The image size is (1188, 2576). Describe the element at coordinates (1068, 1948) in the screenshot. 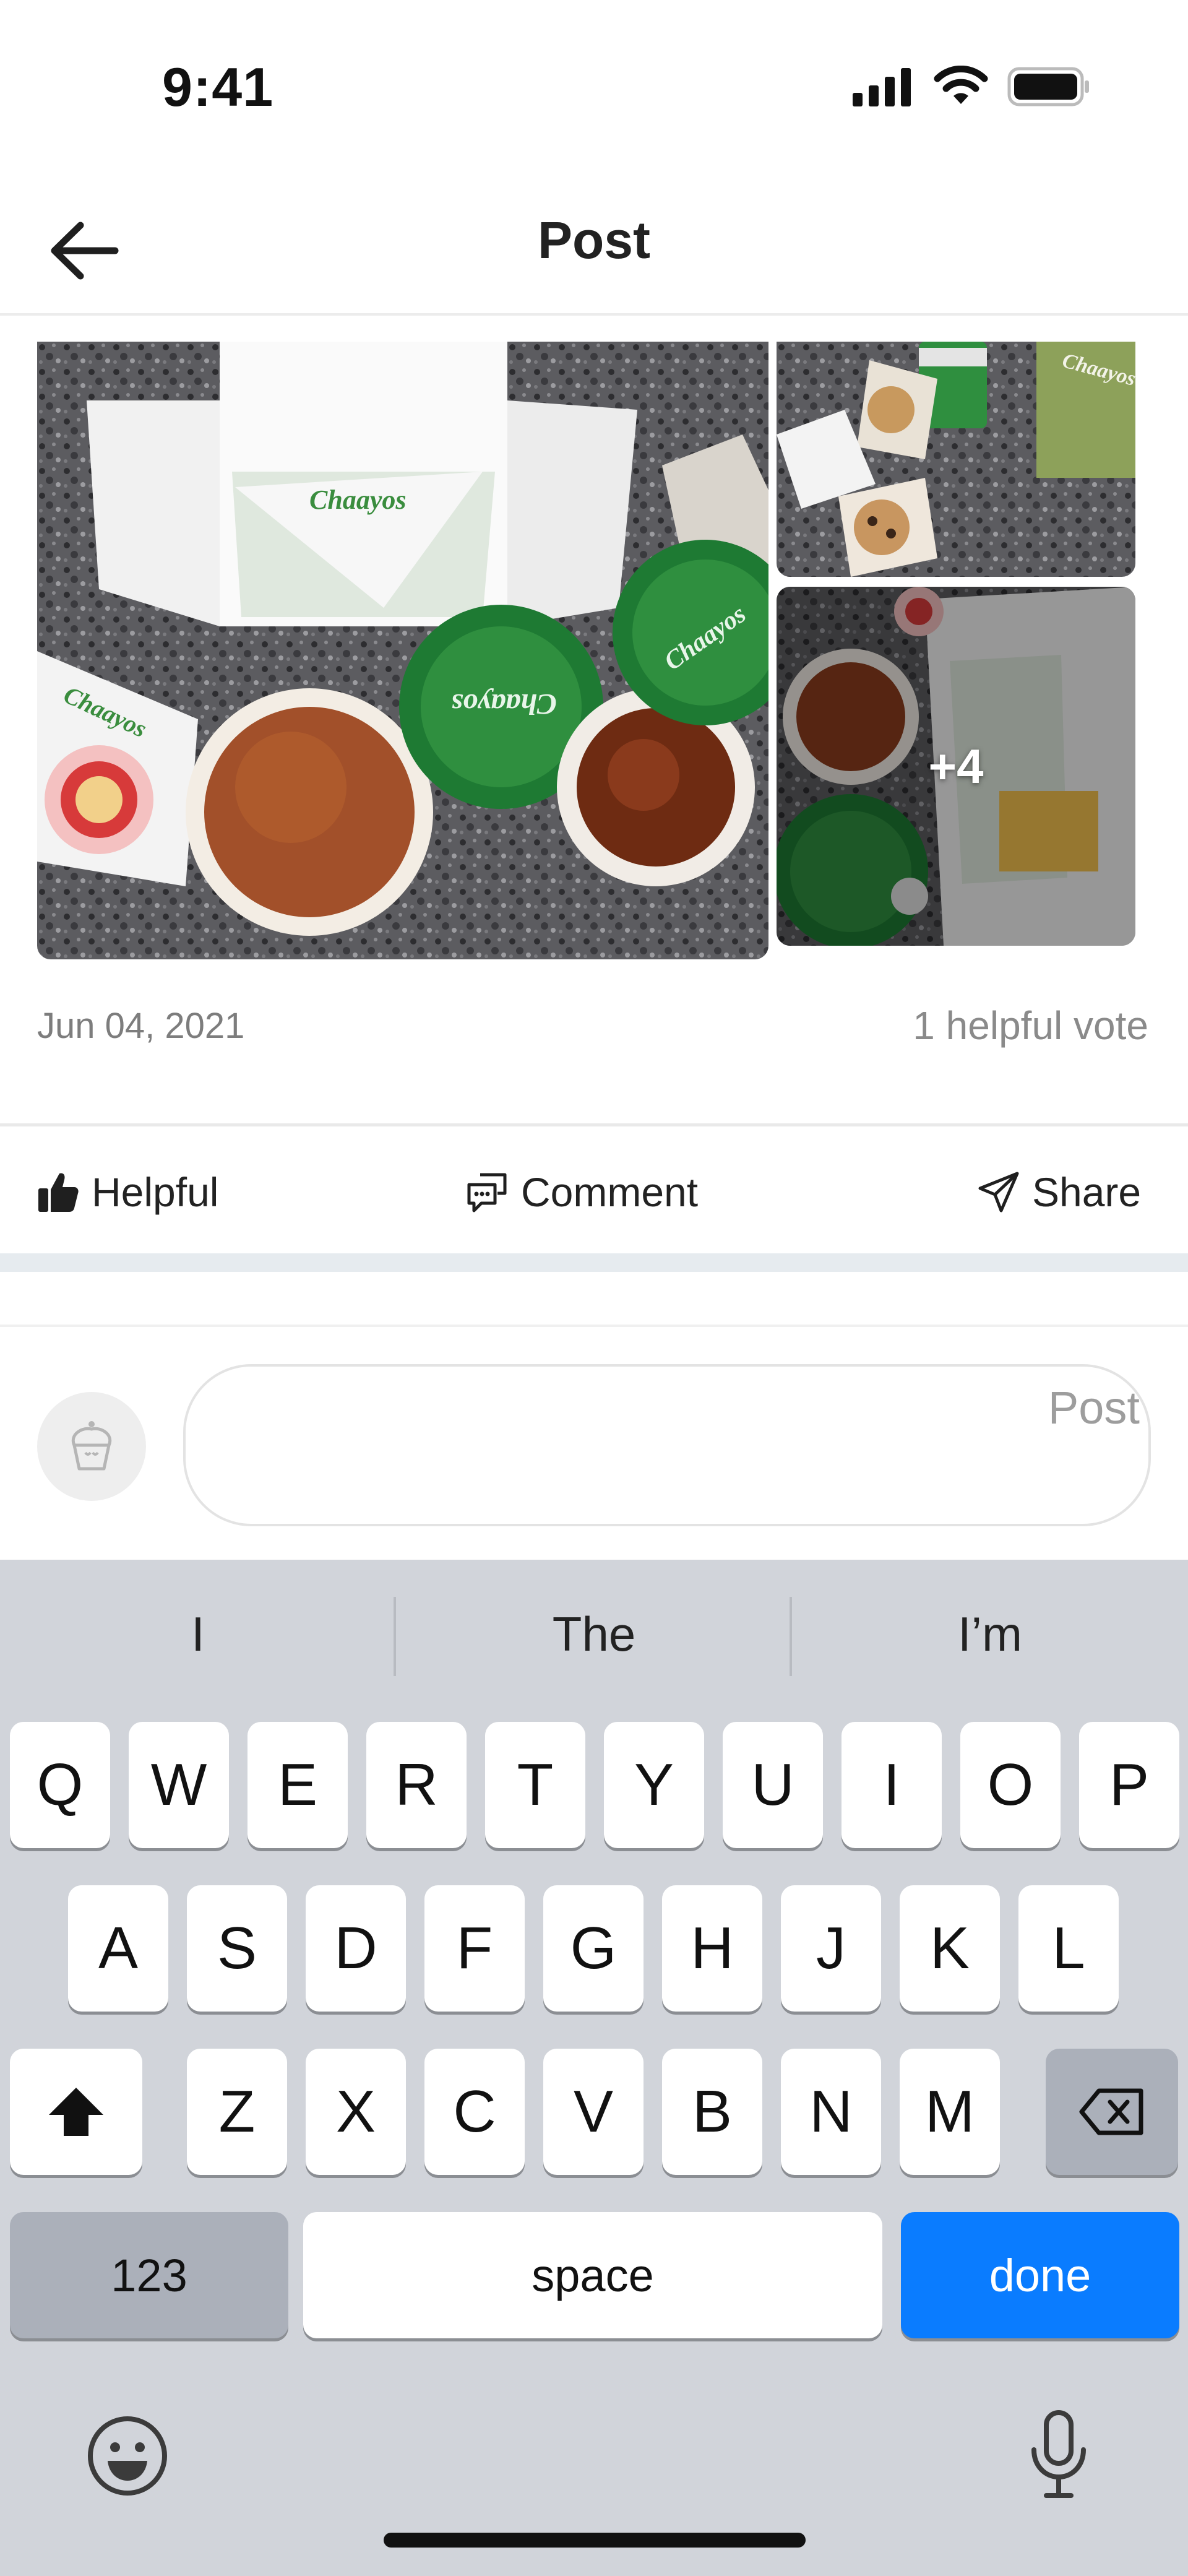

I see `key-l: L` at that location.